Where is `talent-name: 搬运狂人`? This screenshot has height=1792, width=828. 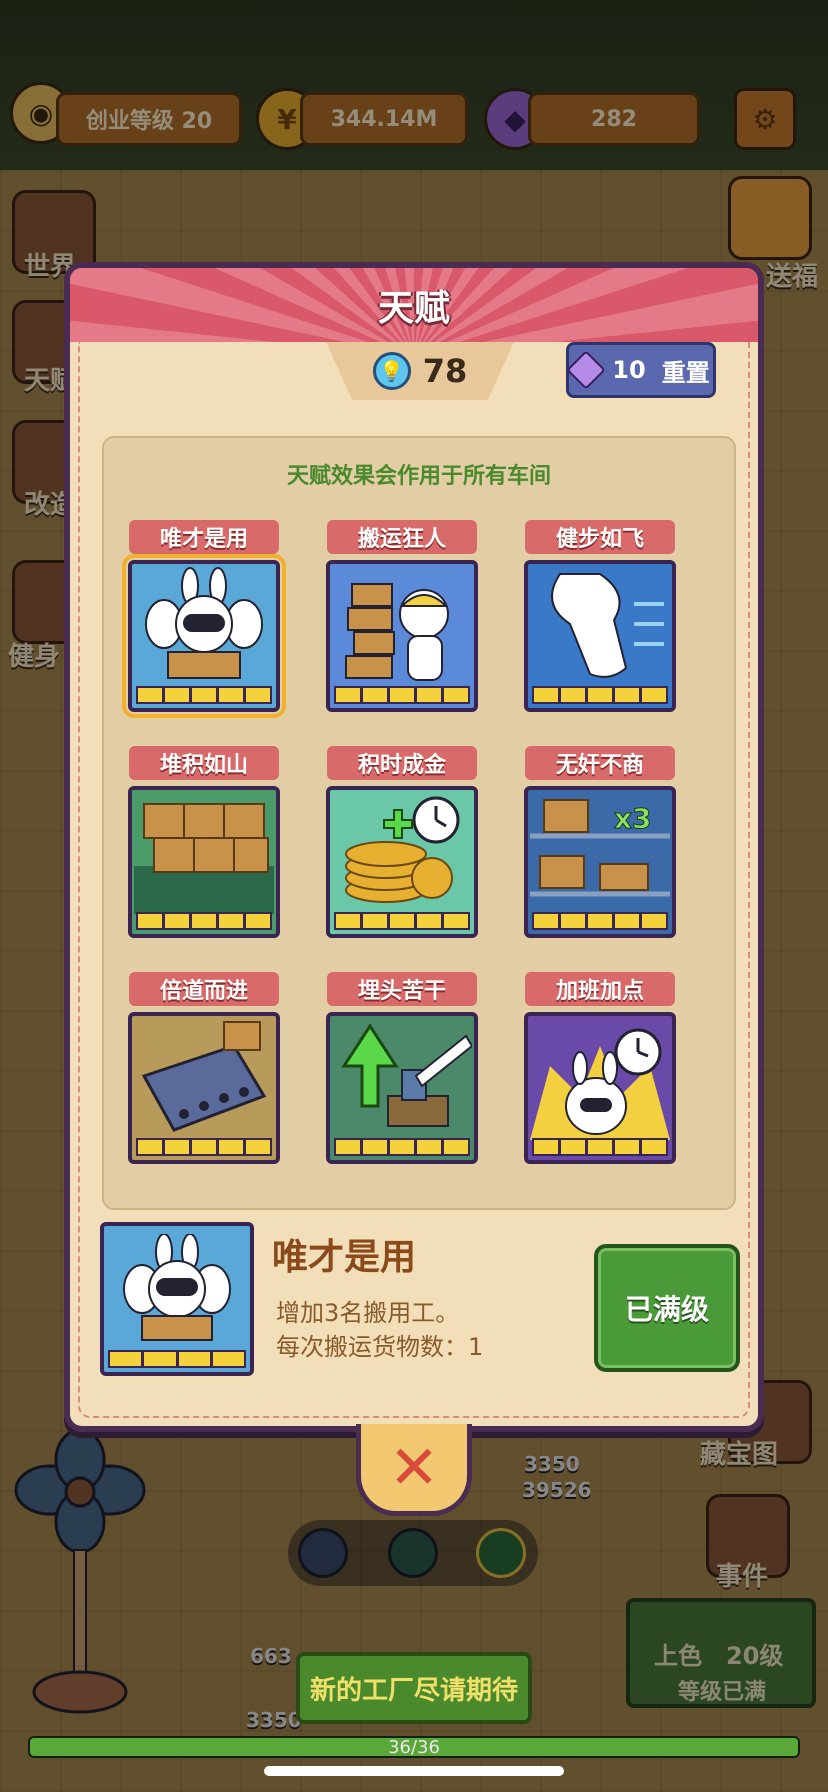
talent-name: 搬运狂人 is located at coordinates (402, 537).